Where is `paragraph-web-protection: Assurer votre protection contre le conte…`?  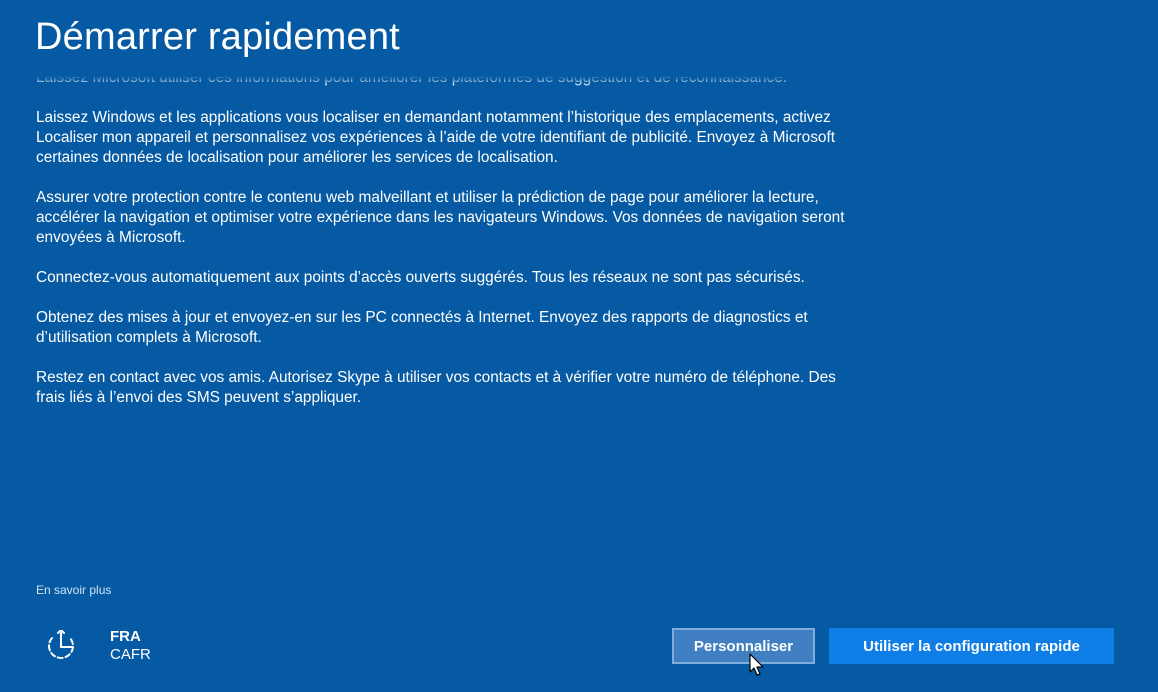 paragraph-web-protection: Assurer votre protection contre le conte… is located at coordinates (440, 217).